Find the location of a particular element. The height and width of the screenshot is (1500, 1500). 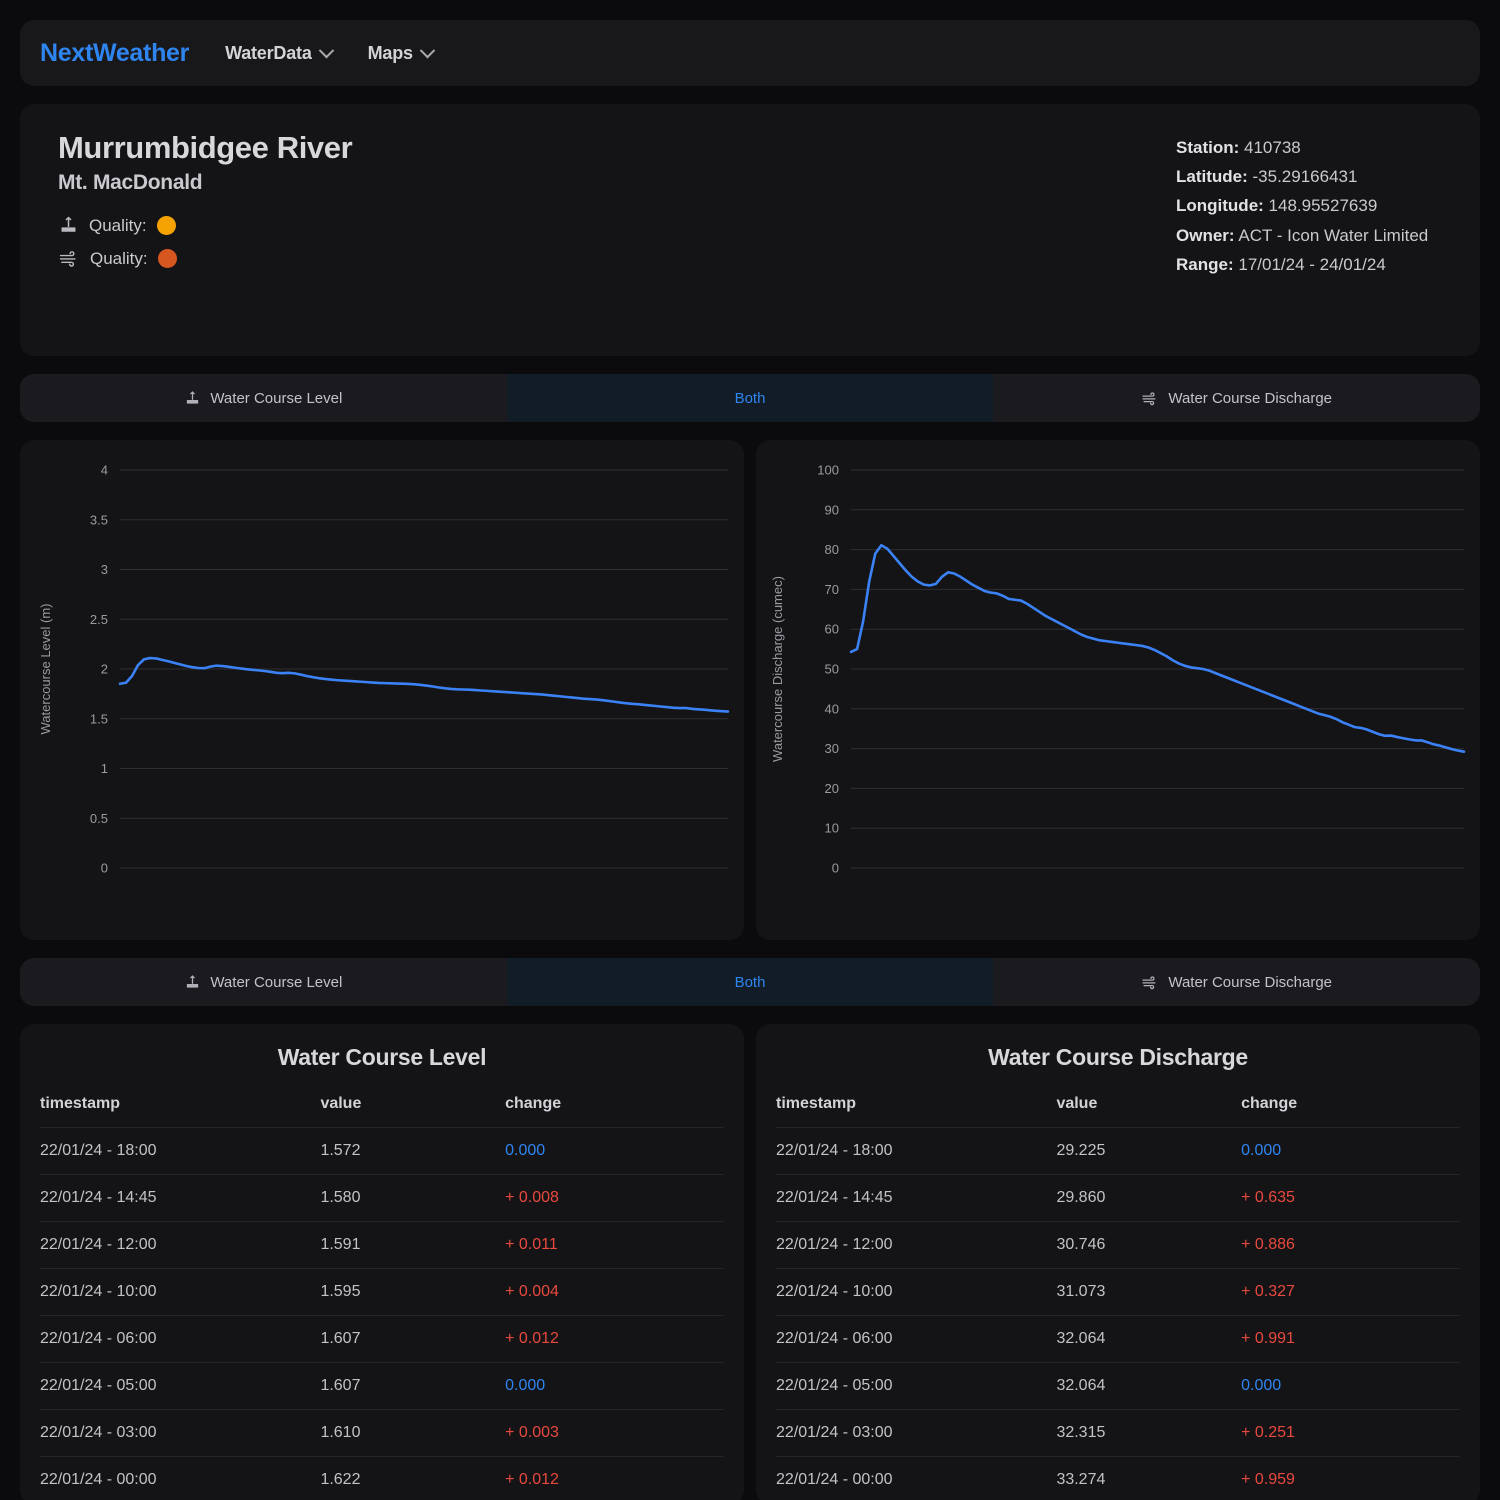

tab-chart-both: Both is located at coordinates (750, 398).